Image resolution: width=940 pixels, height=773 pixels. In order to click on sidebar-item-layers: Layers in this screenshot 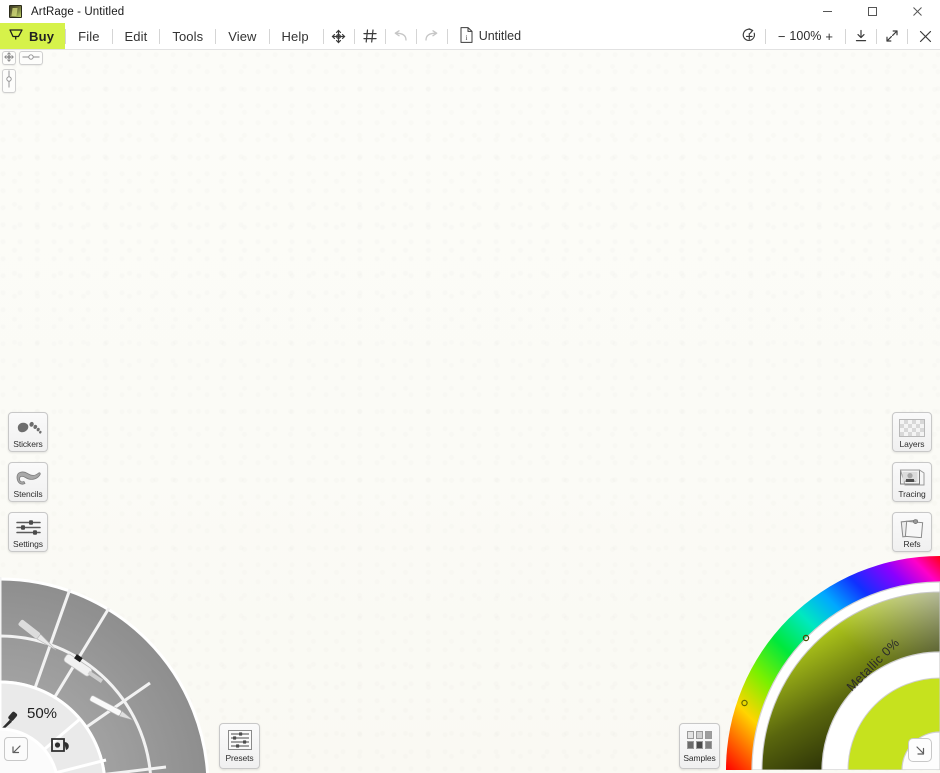, I will do `click(912, 432)`.